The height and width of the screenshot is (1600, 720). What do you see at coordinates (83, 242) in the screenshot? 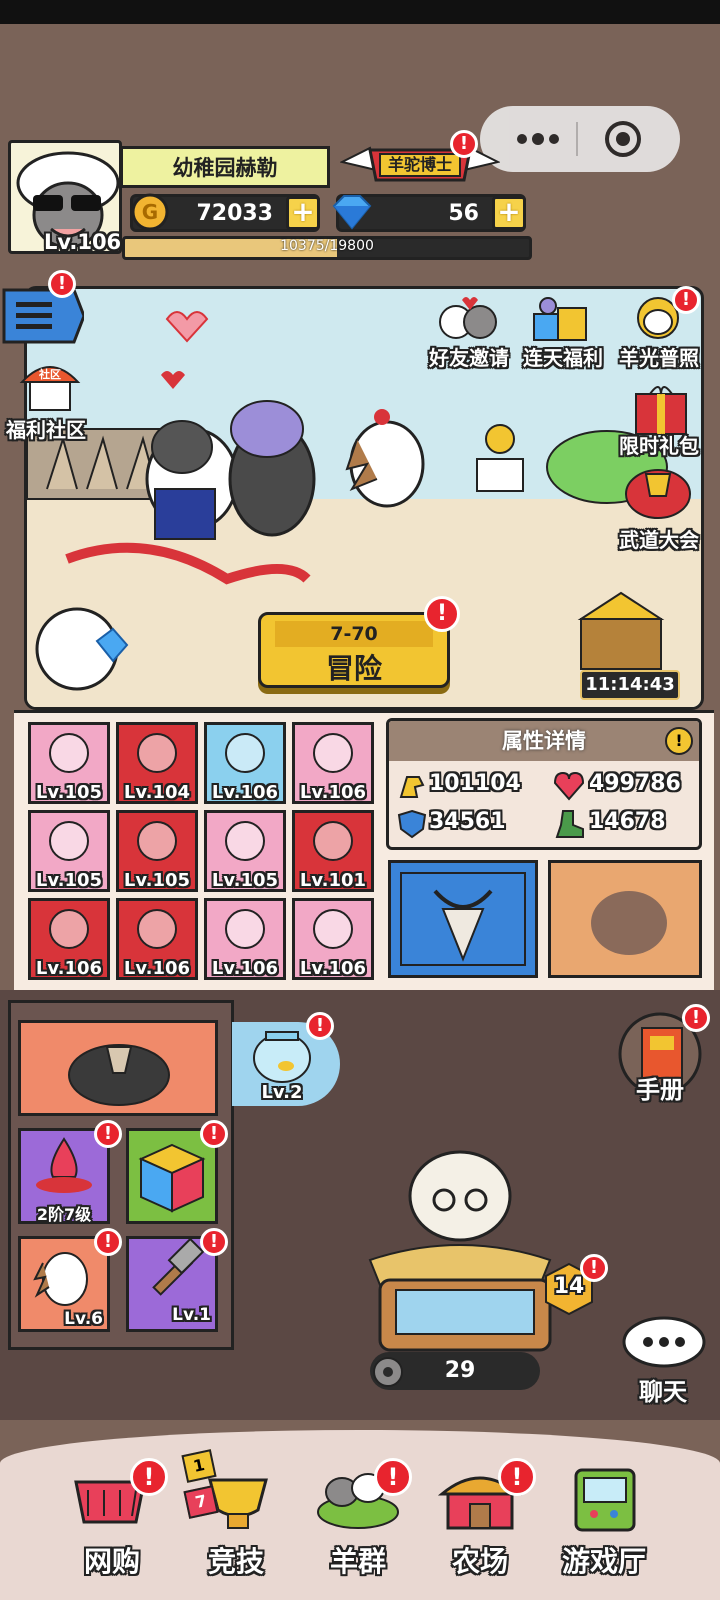
I see `player-level: Lv.106` at bounding box center [83, 242].